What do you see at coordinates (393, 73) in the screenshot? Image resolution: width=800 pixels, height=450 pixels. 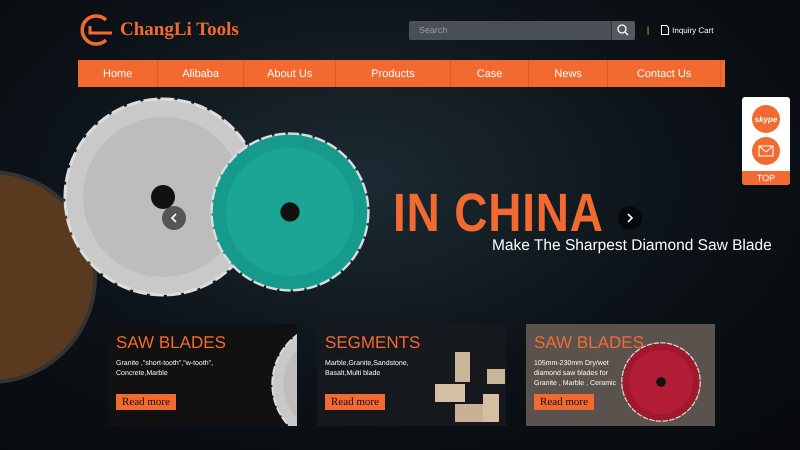 I see `nav-item: Products` at bounding box center [393, 73].